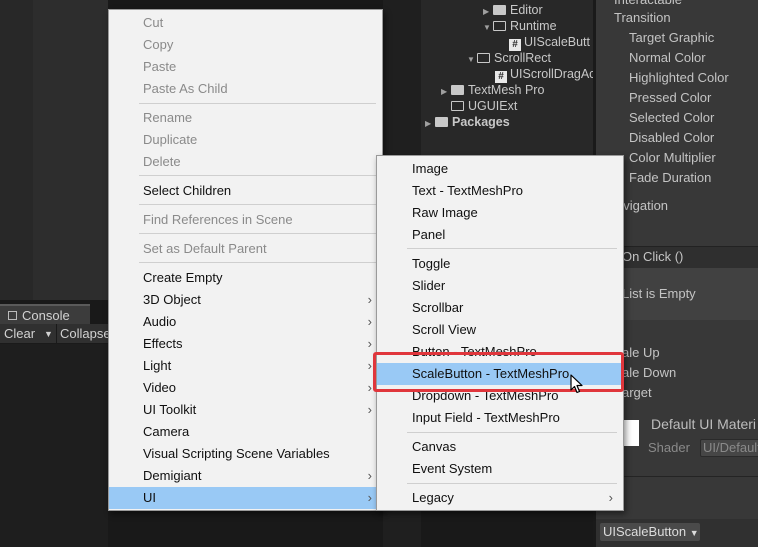  I want to click on prop-highlighted-color: Highlighted Color, so click(679, 77).